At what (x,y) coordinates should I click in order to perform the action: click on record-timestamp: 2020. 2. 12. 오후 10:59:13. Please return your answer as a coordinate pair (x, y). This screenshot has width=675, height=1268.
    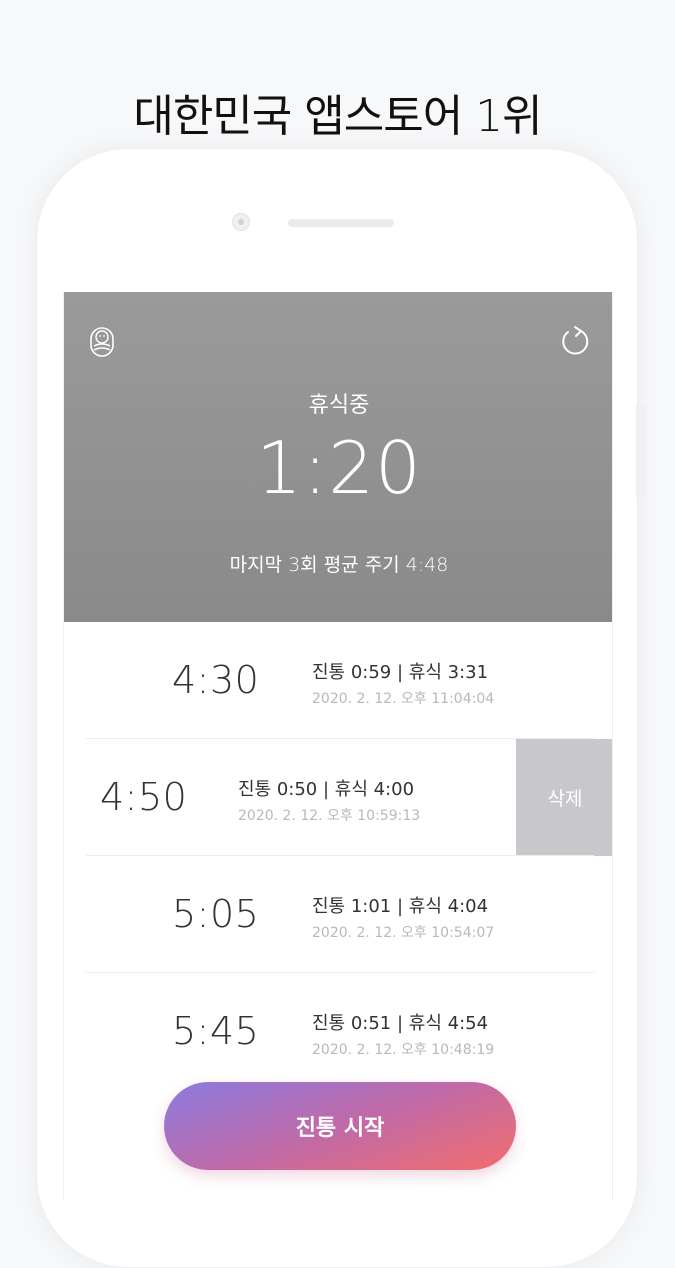
    Looking at the image, I should click on (329, 816).